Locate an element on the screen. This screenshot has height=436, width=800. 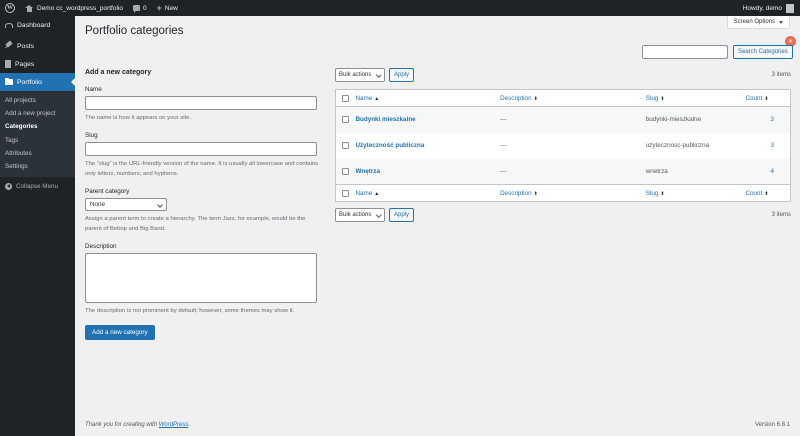
table-row: Wnętrza — wnetrza 4 is located at coordinates (563, 172).